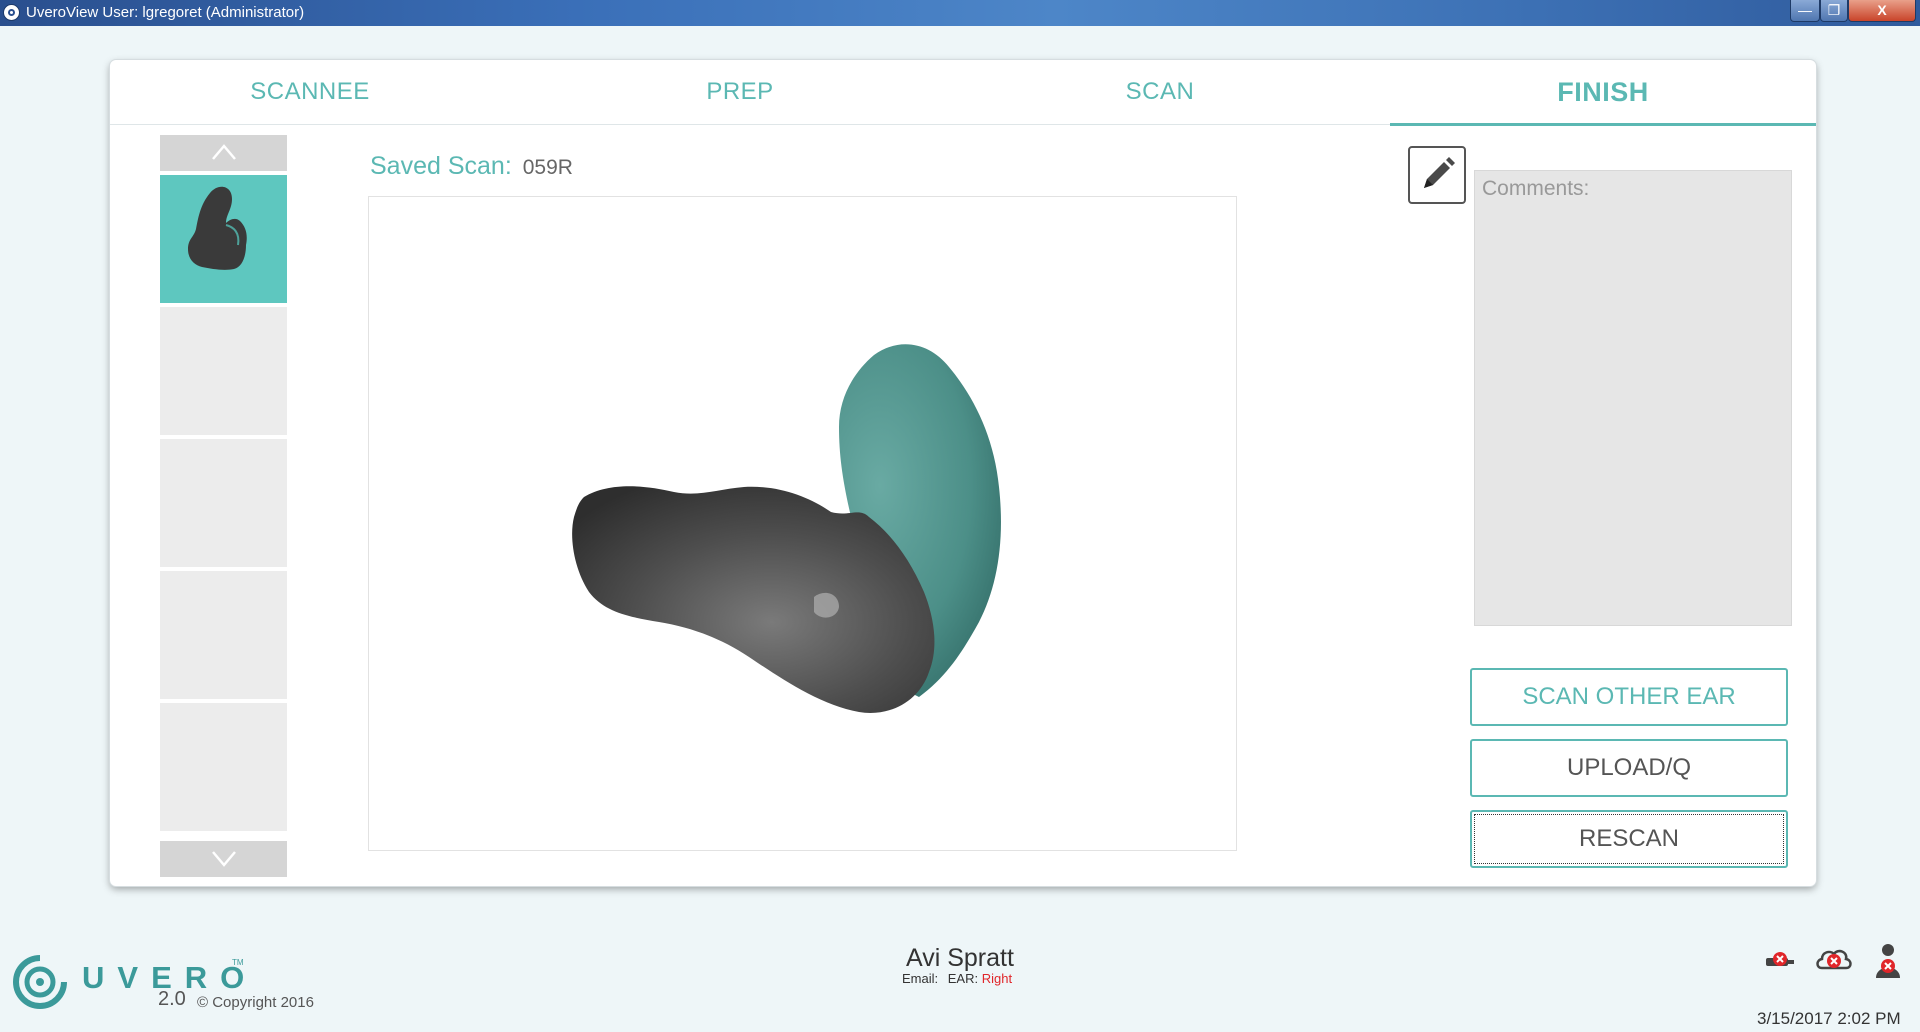 Image resolution: width=1920 pixels, height=1032 pixels. I want to click on scroll-down-button, so click(223, 859).